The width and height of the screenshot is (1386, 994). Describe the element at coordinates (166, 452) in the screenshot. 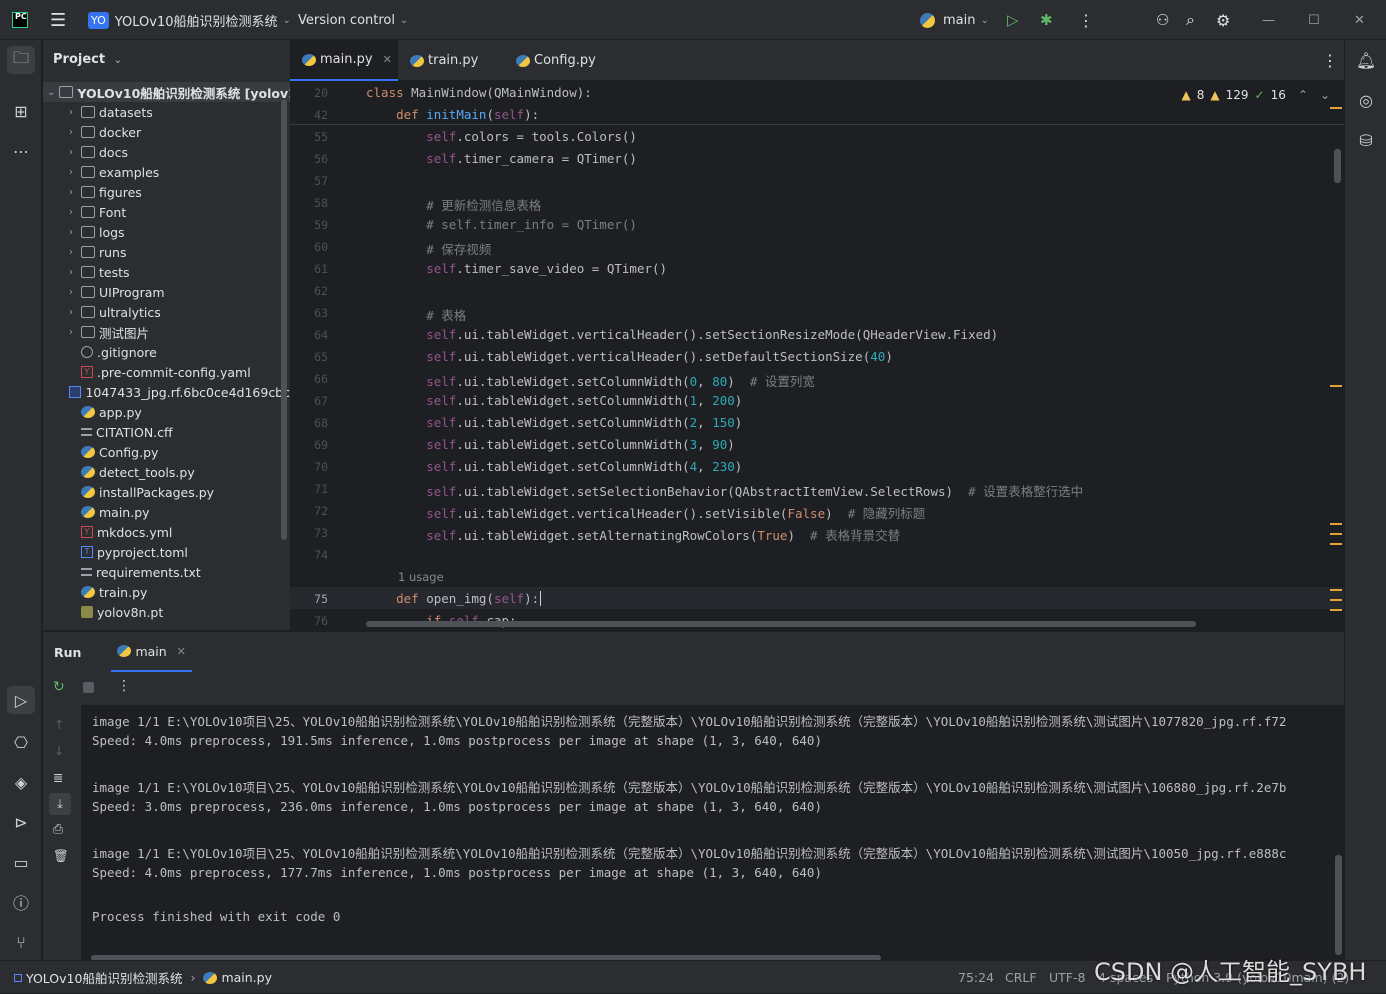

I see `tree-item: Config.py` at that location.